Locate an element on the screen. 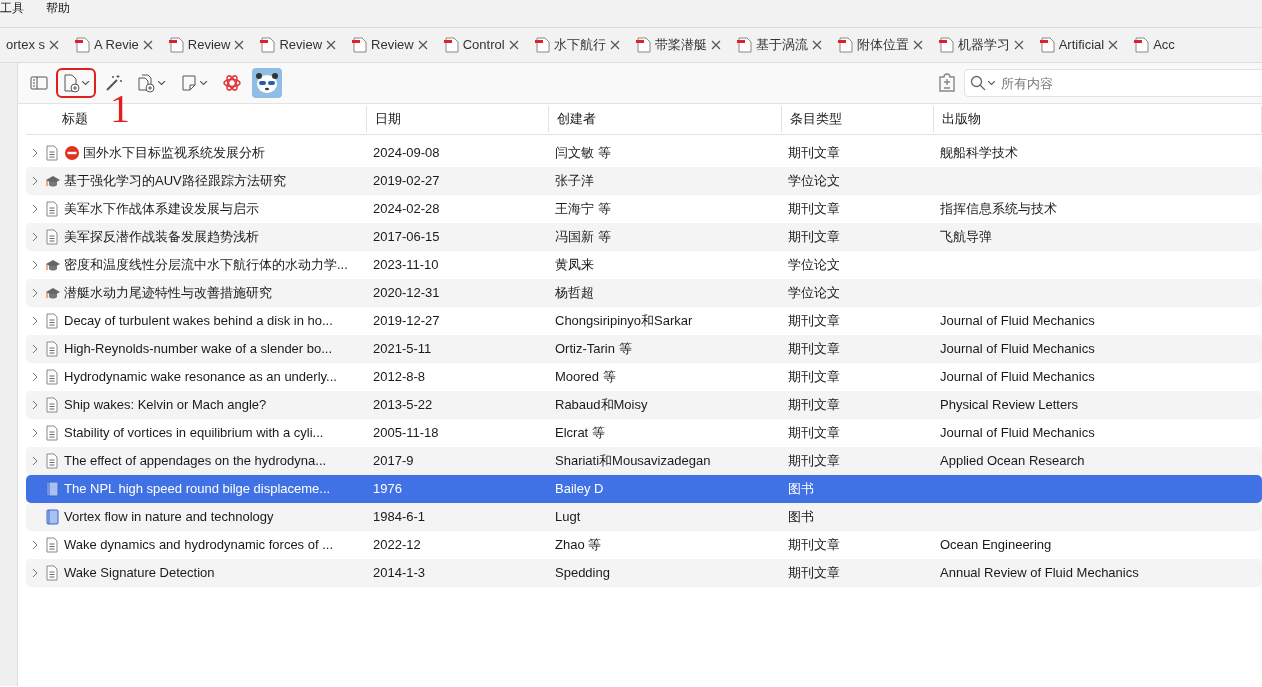 Image resolution: width=1262 pixels, height=687 pixels. tab: 基于涡流 is located at coordinates (779, 45).